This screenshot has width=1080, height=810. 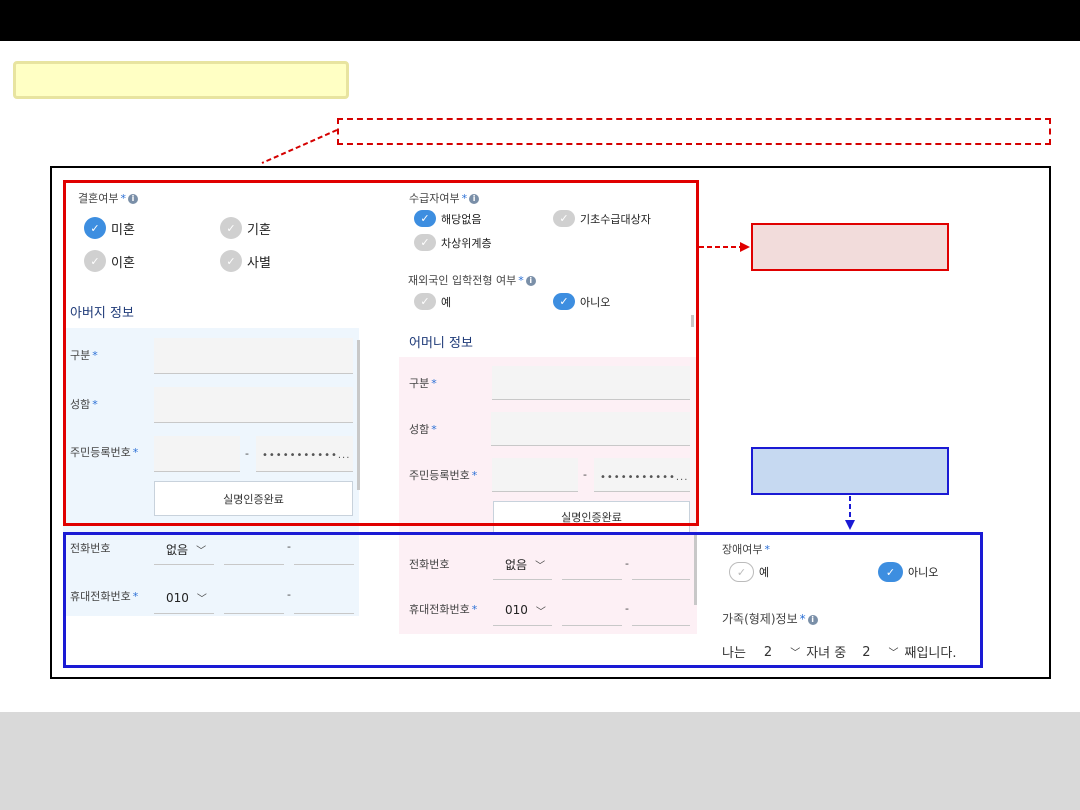 What do you see at coordinates (850, 525) in the screenshot?
I see `blue-arrow-head` at bounding box center [850, 525].